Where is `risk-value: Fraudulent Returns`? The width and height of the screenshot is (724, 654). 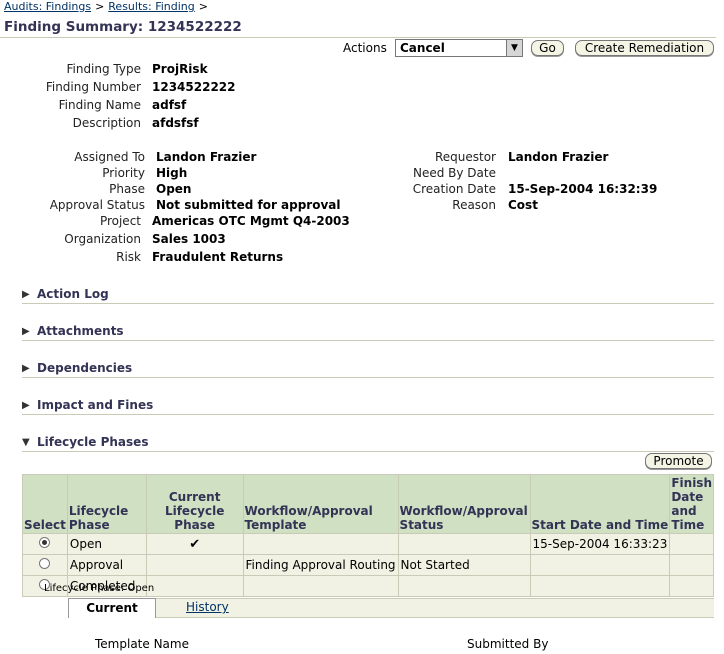
risk-value: Fraudulent Returns is located at coordinates (218, 257).